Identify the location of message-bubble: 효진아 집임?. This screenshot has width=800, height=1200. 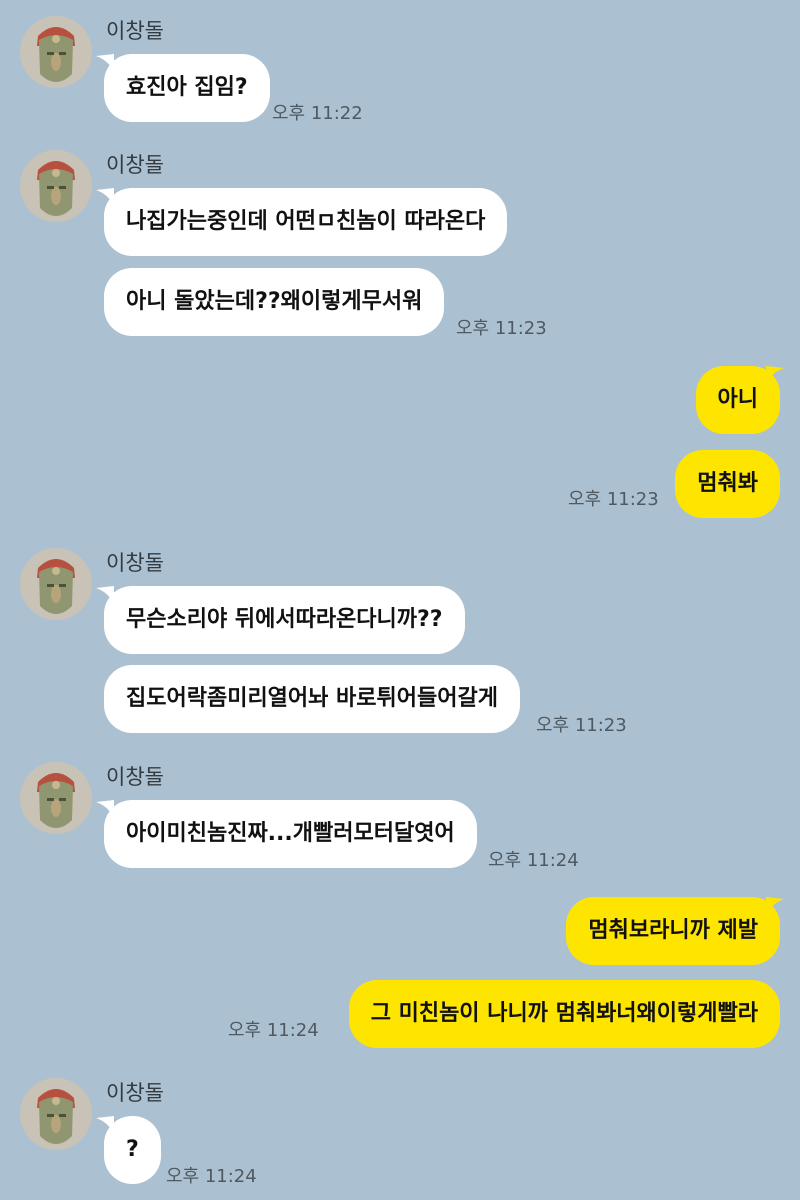
(187, 88).